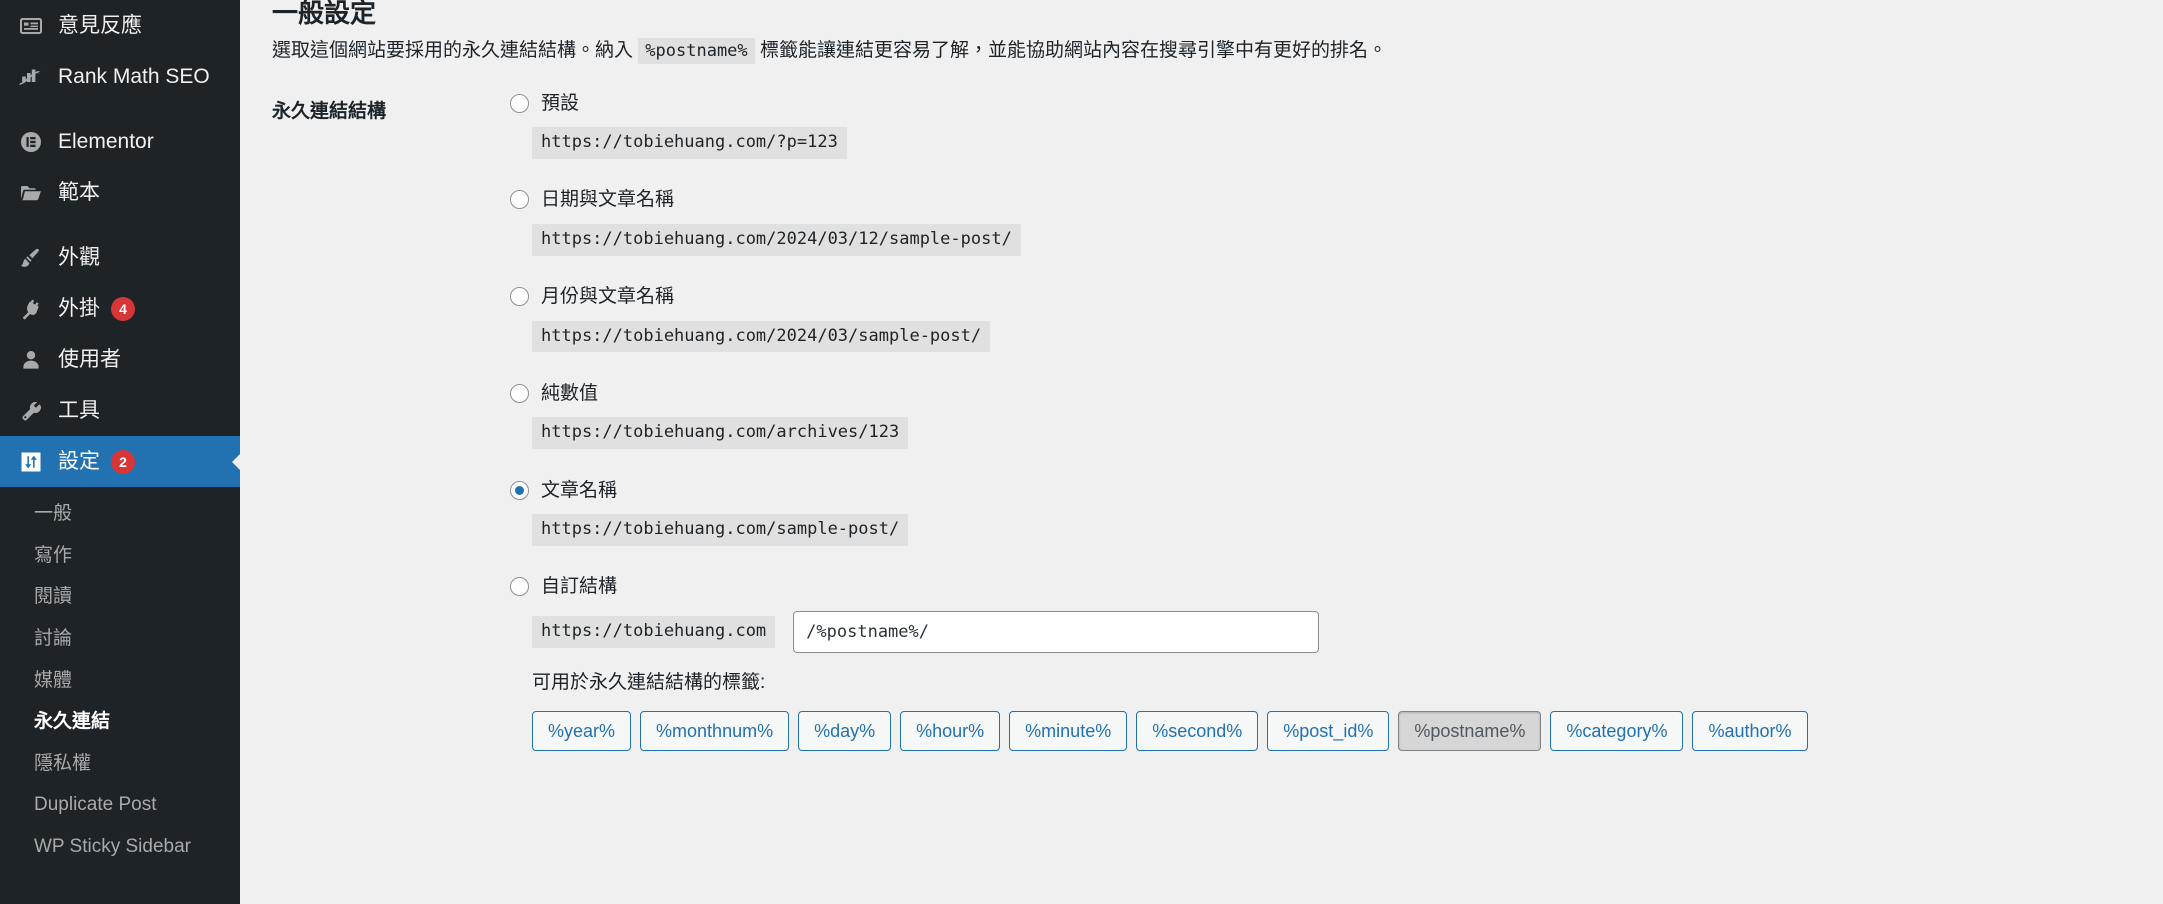 The width and height of the screenshot is (2163, 904). What do you see at coordinates (608, 200) in the screenshot?
I see `permalink-option-label: 日期與文章名稱` at bounding box center [608, 200].